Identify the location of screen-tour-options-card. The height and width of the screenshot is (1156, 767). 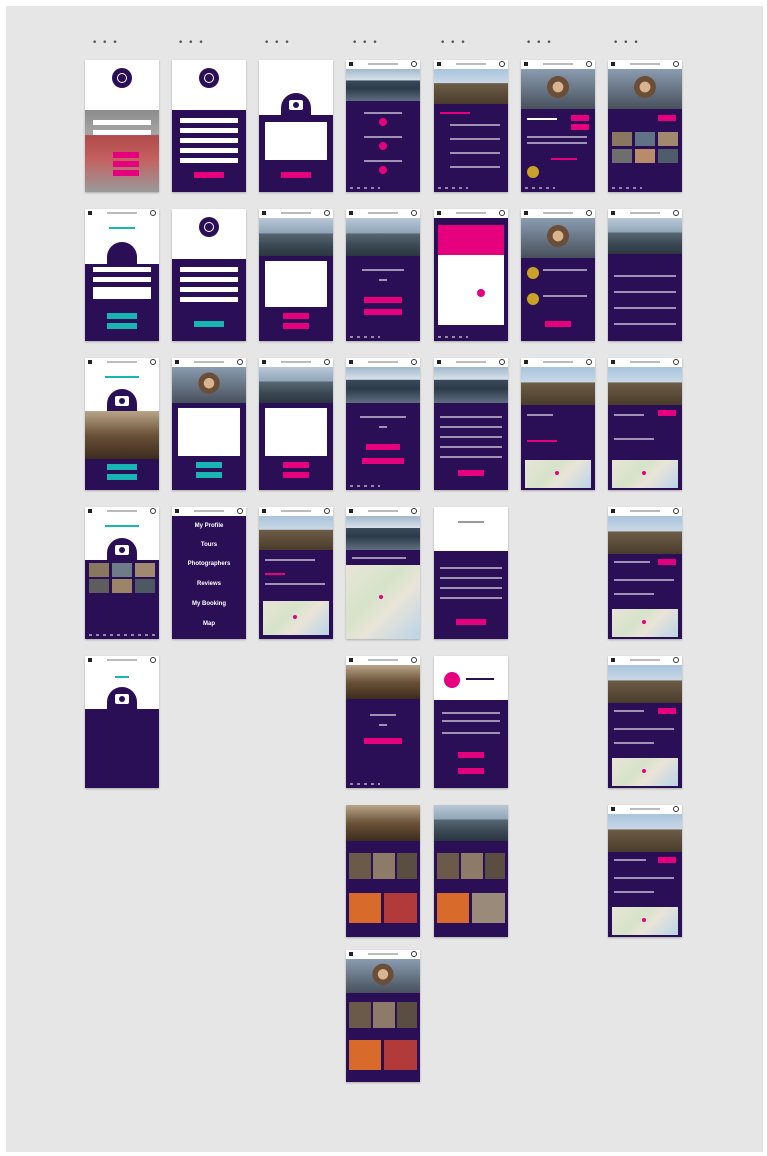
(296, 275).